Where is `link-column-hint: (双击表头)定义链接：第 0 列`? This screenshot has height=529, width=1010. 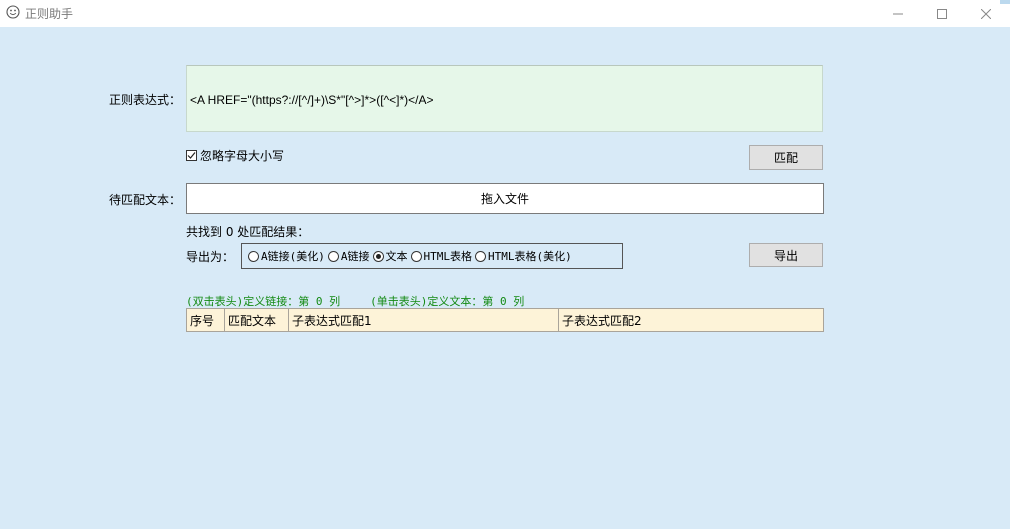
link-column-hint: (双击表头)定义链接：第 0 列 is located at coordinates (263, 301).